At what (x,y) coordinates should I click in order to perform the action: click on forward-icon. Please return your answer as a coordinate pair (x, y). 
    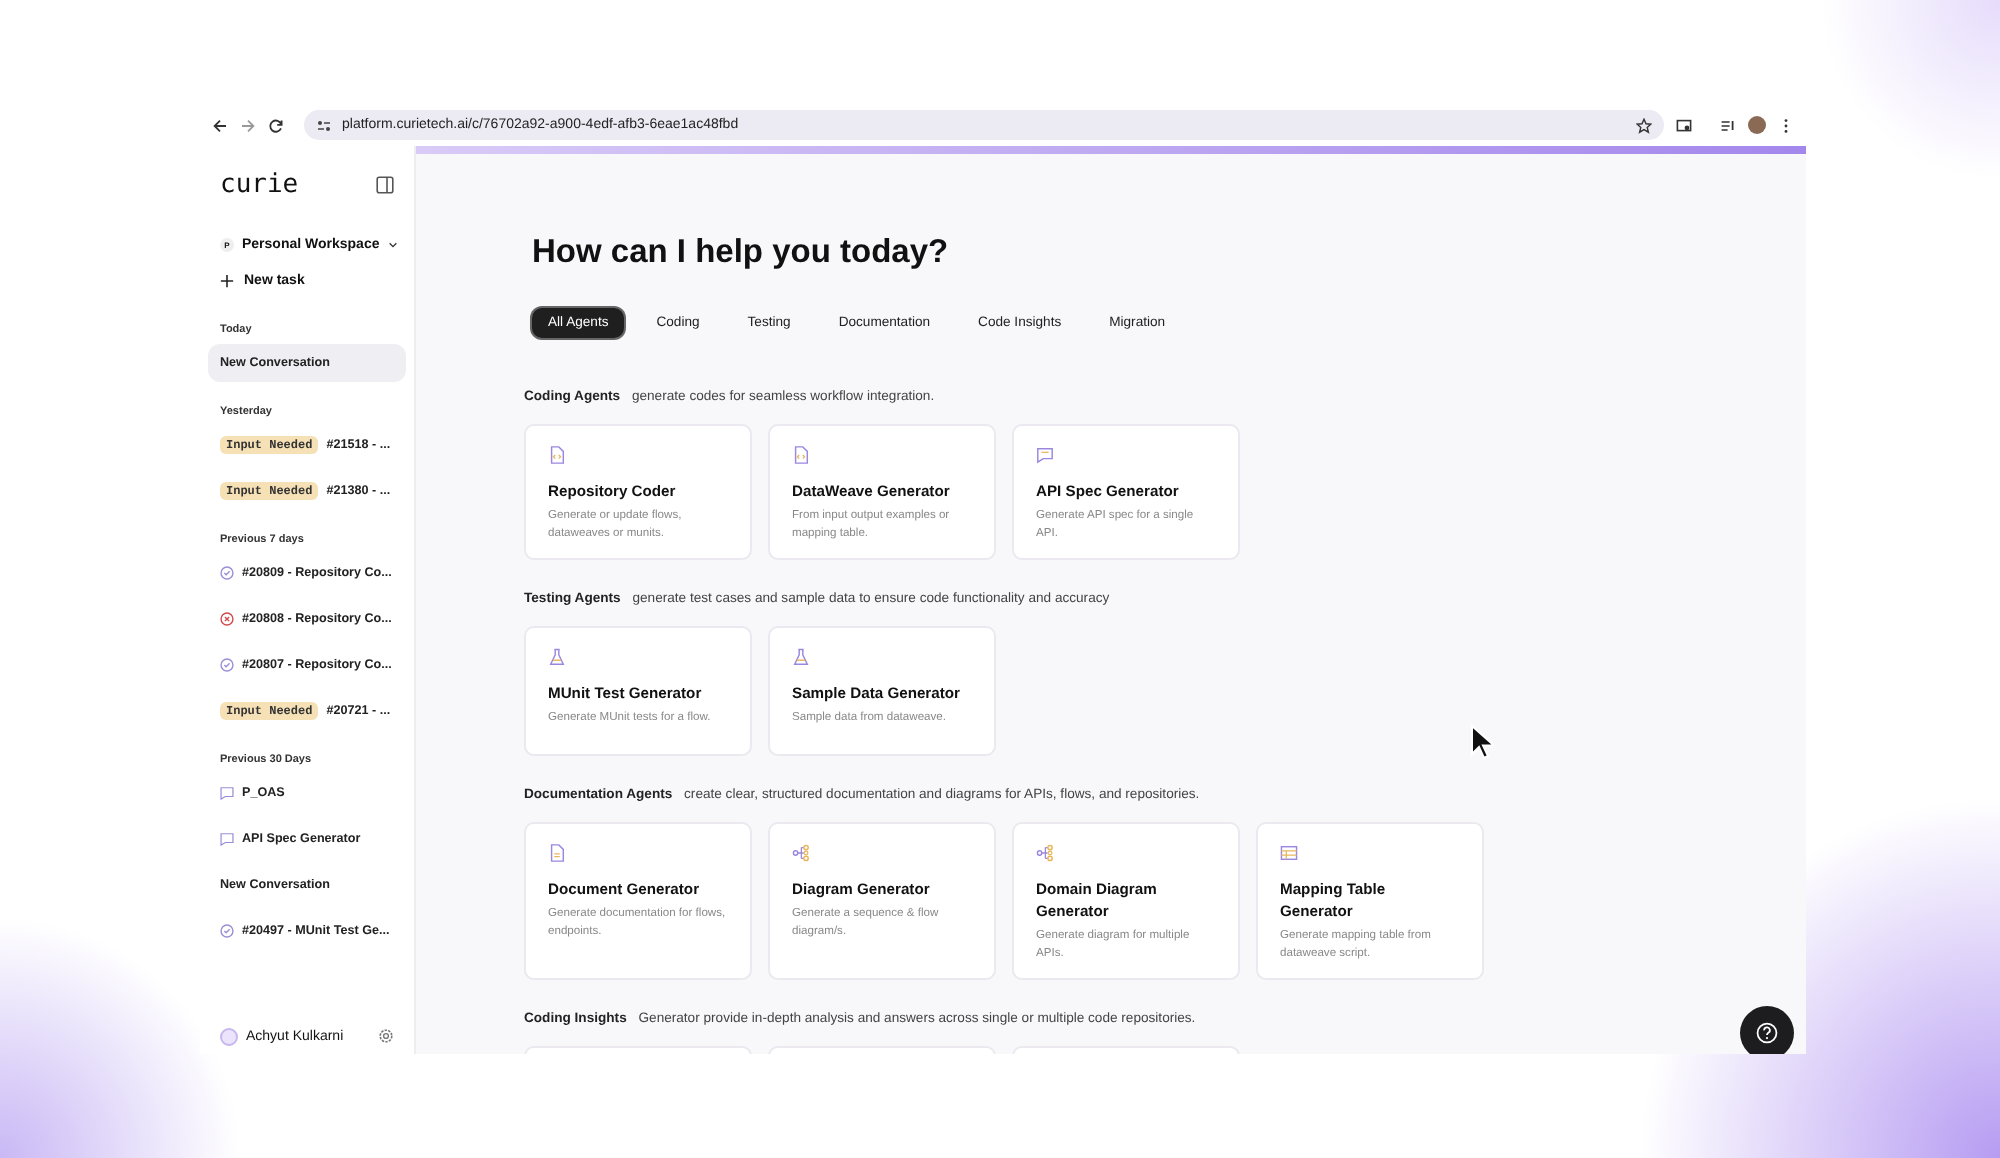
    Looking at the image, I should click on (248, 125).